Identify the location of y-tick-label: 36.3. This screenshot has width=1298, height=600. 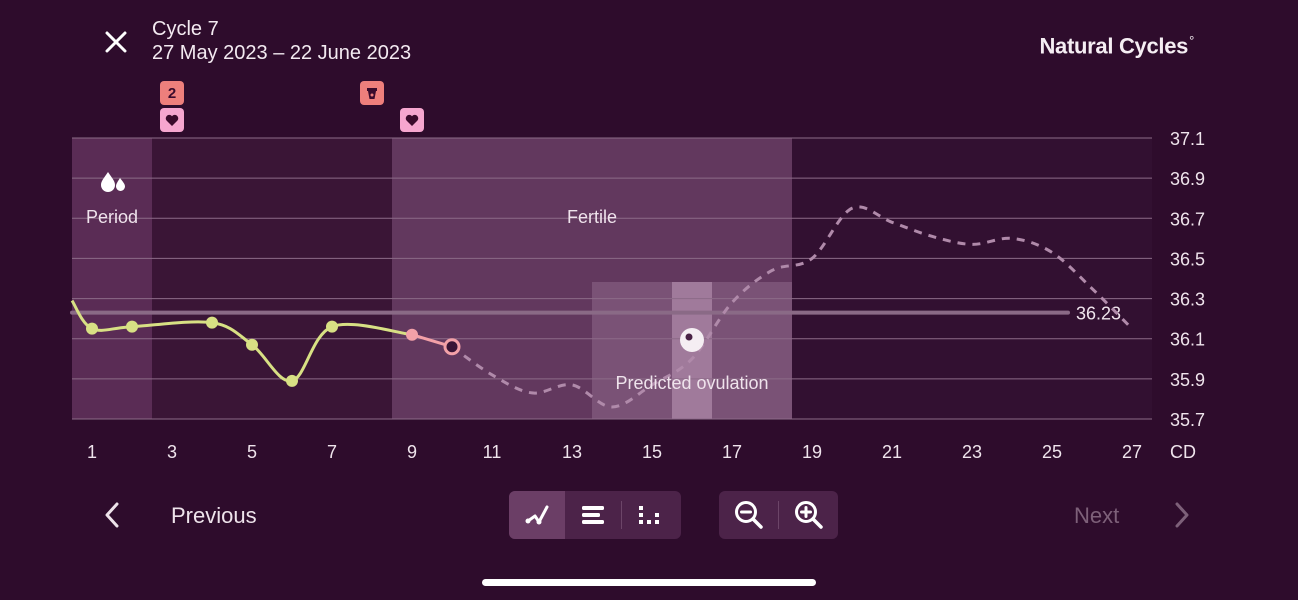
(1187, 300).